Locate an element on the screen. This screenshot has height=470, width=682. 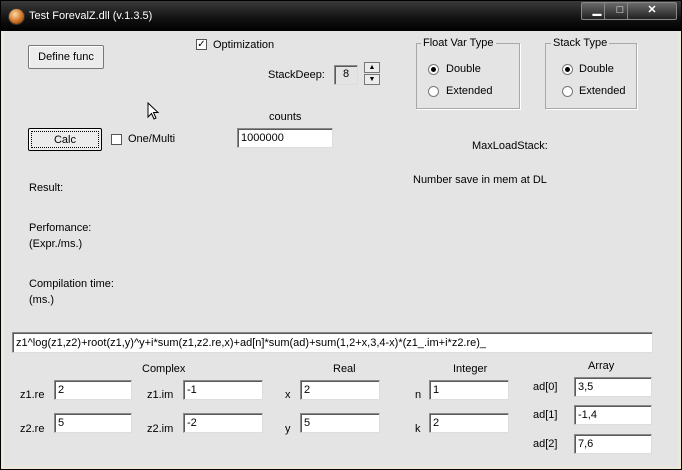
stack-double-label: Double is located at coordinates (596, 69).